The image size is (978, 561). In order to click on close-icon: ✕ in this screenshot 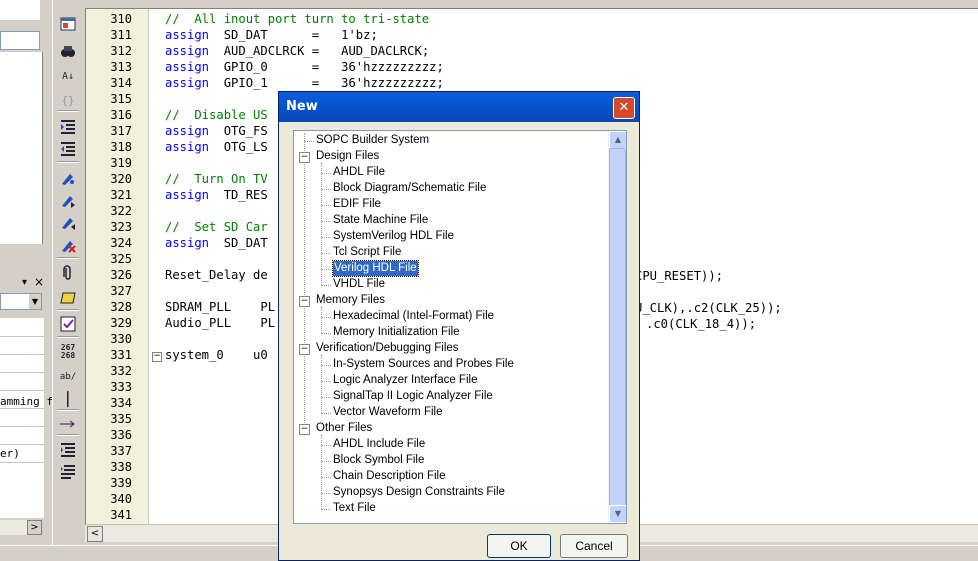, I will do `click(624, 108)`.